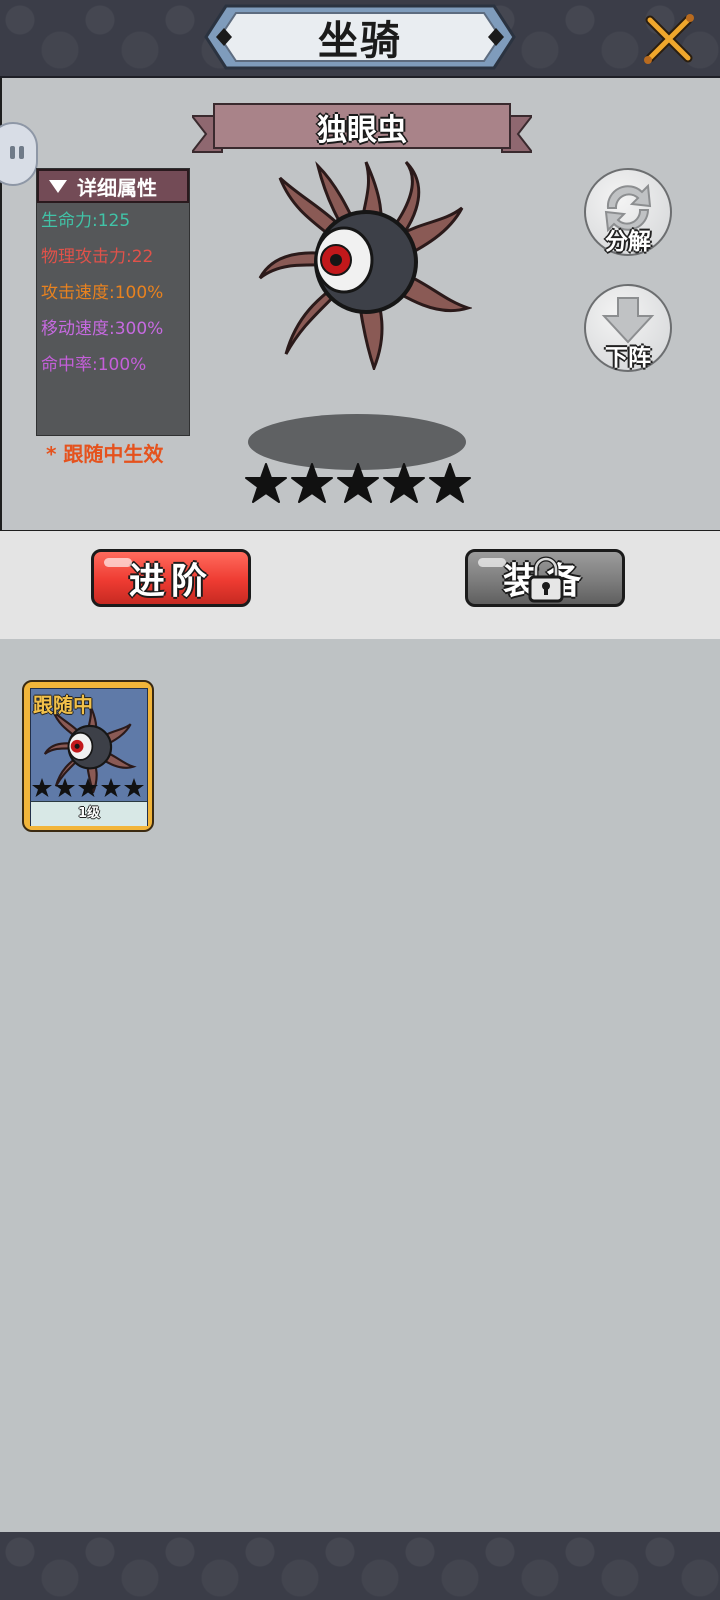  Describe the element at coordinates (97, 257) in the screenshot. I see `stat-physical-attack: 物理攻击力:22` at that location.